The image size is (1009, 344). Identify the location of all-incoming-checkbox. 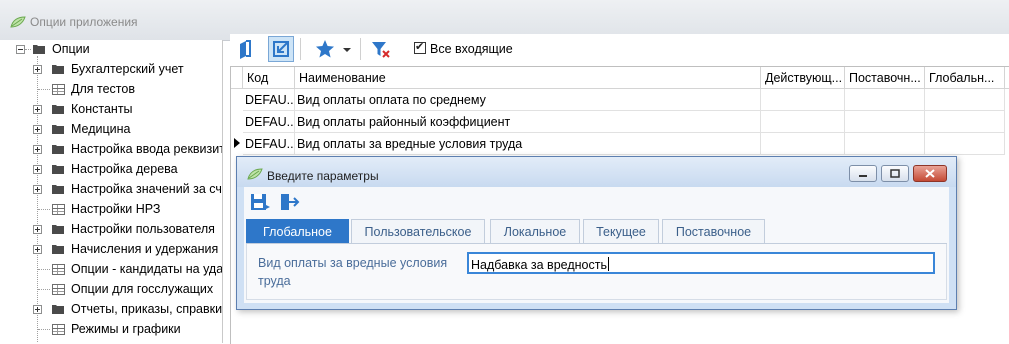
(420, 47).